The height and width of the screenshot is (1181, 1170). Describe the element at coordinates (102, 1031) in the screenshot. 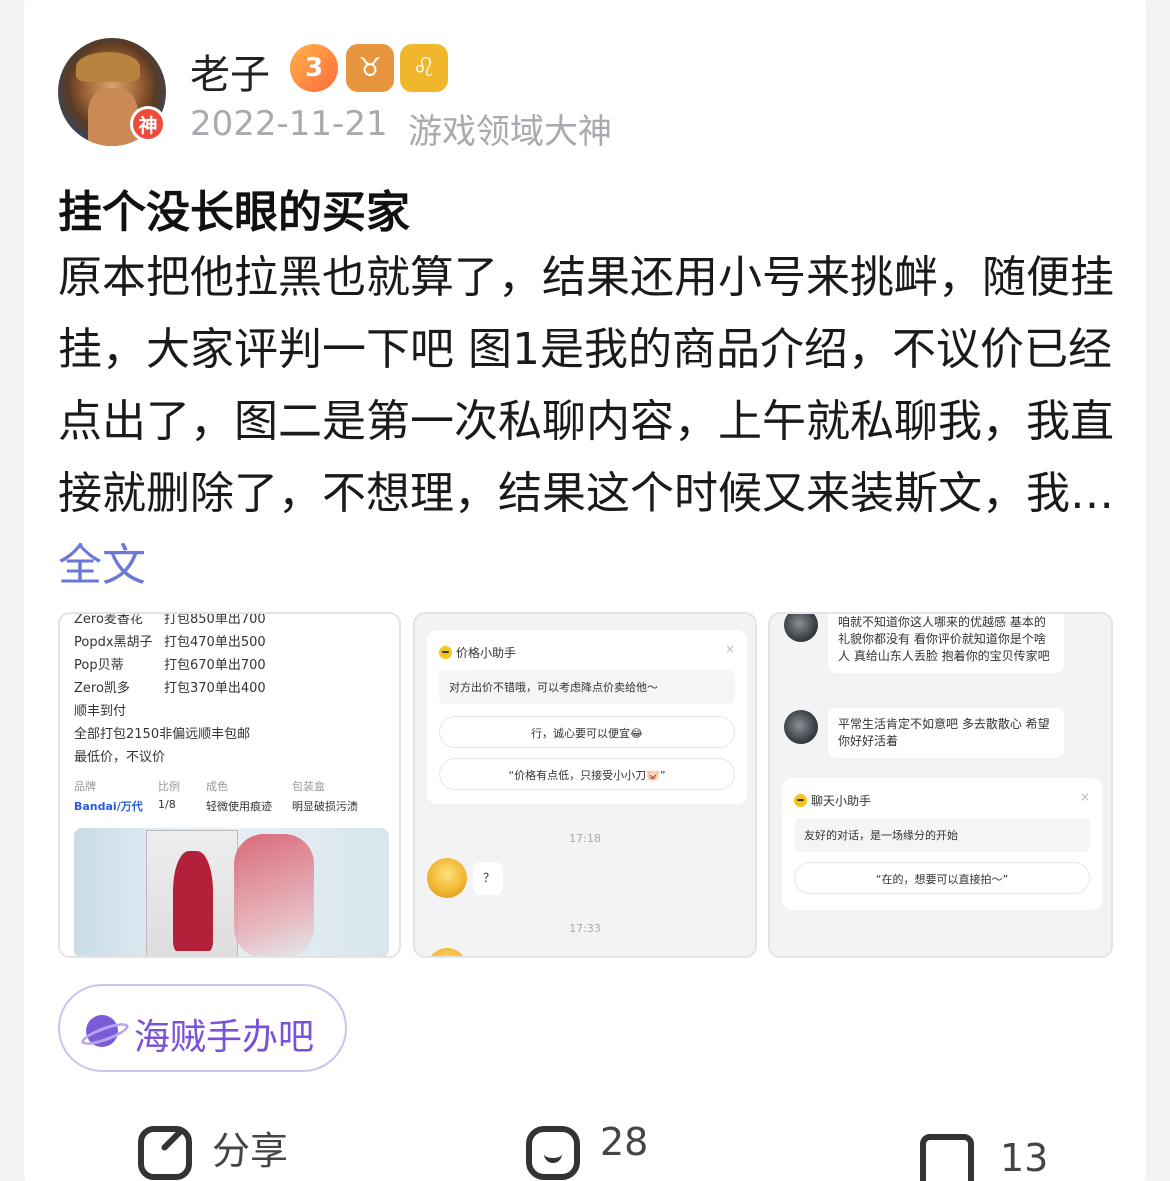

I see `planet-icon` at that location.